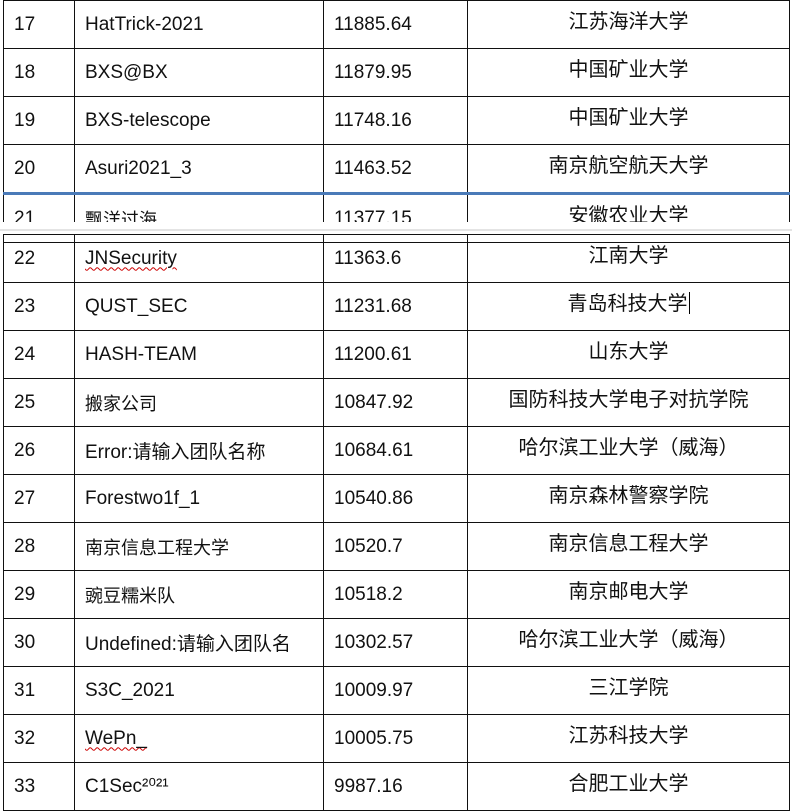 The image size is (792, 811). What do you see at coordinates (628, 258) in the screenshot?
I see `school-cell: 江南大学` at bounding box center [628, 258].